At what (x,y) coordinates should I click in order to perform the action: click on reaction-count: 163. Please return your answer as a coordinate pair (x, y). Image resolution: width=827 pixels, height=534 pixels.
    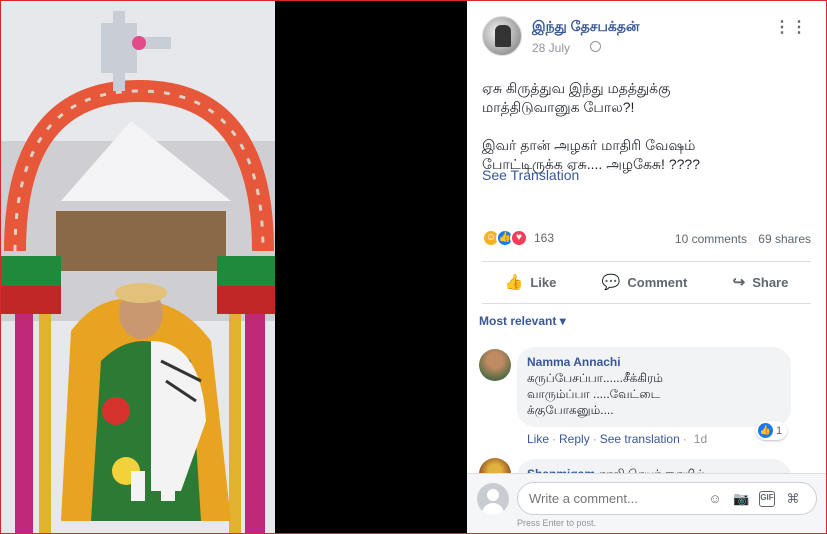
    Looking at the image, I should click on (544, 238).